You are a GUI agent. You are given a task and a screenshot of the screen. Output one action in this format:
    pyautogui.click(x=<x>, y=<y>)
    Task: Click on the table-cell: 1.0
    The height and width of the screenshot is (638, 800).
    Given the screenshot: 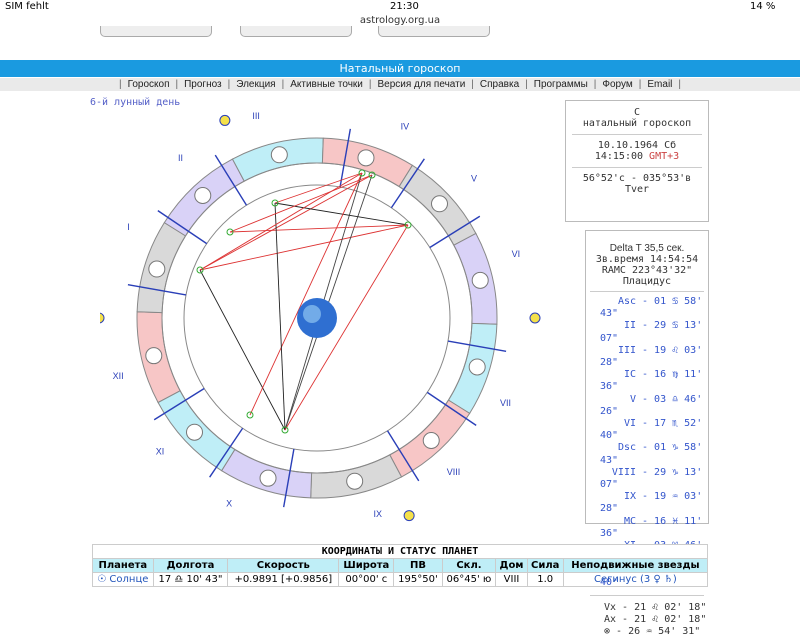 What is the action you would take?
    pyautogui.click(x=545, y=579)
    